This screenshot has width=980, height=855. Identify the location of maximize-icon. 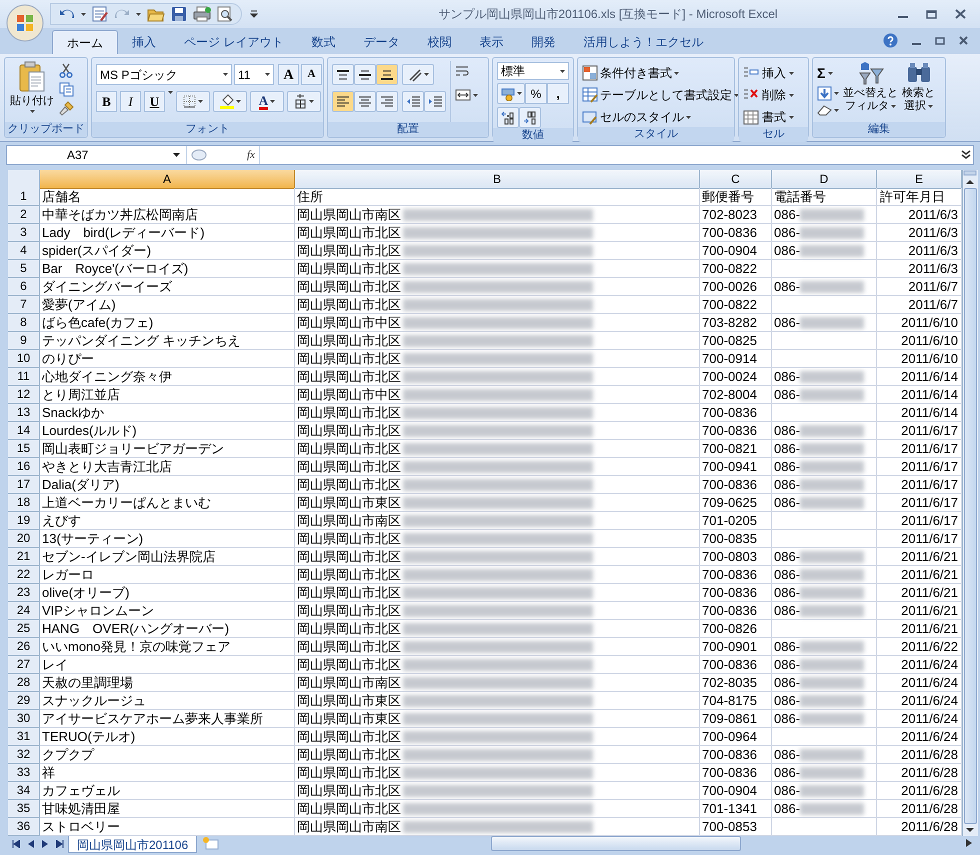
(931, 14).